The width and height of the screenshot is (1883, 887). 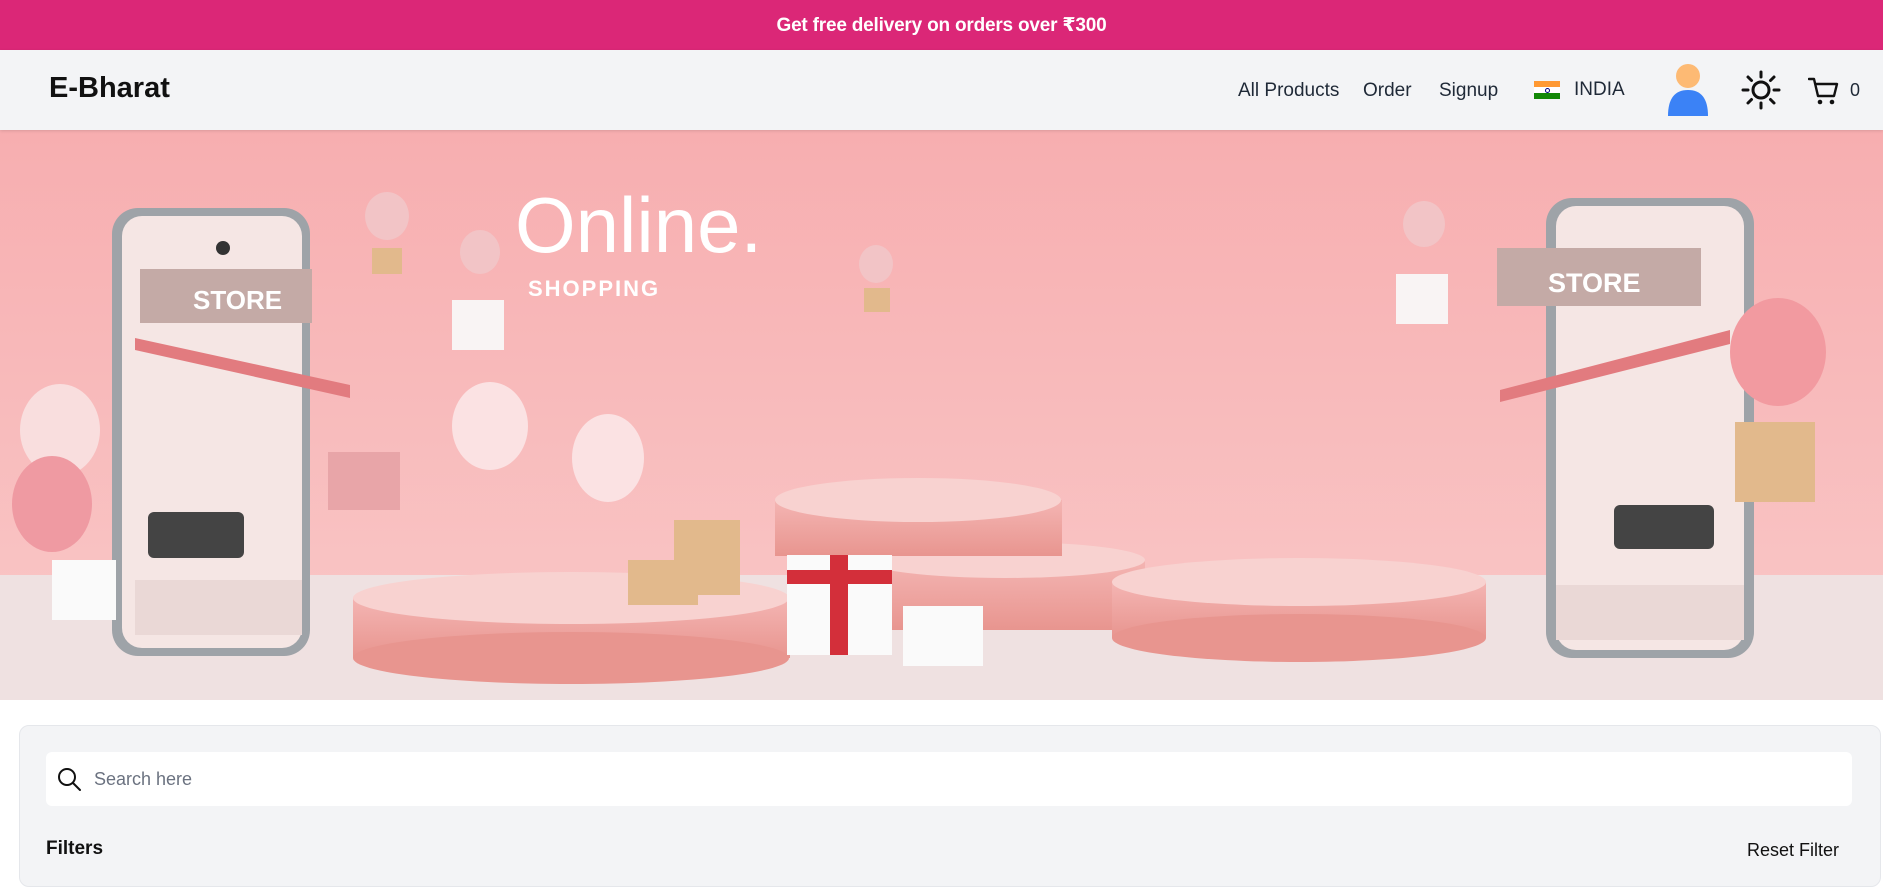 What do you see at coordinates (1761, 90) in the screenshot?
I see `sun-icon` at bounding box center [1761, 90].